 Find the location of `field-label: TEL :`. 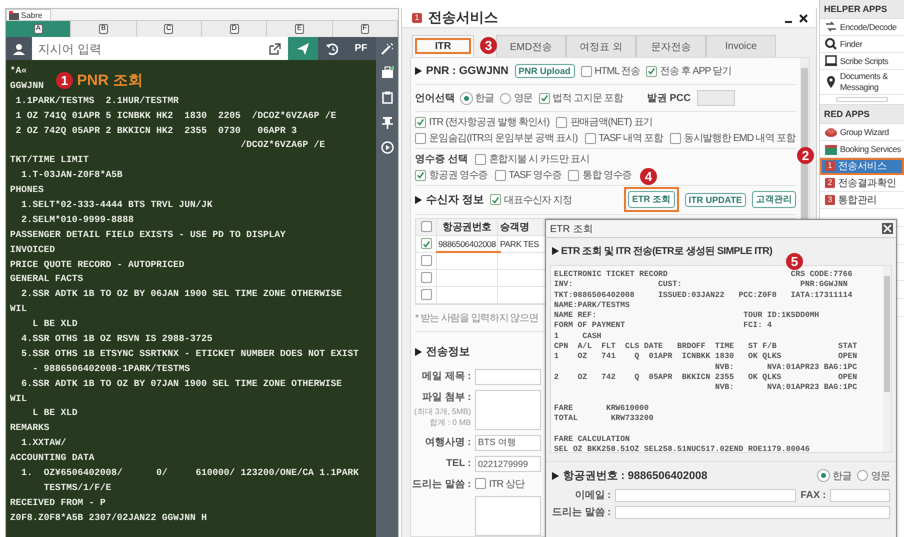

field-label: TEL : is located at coordinates (458, 463).